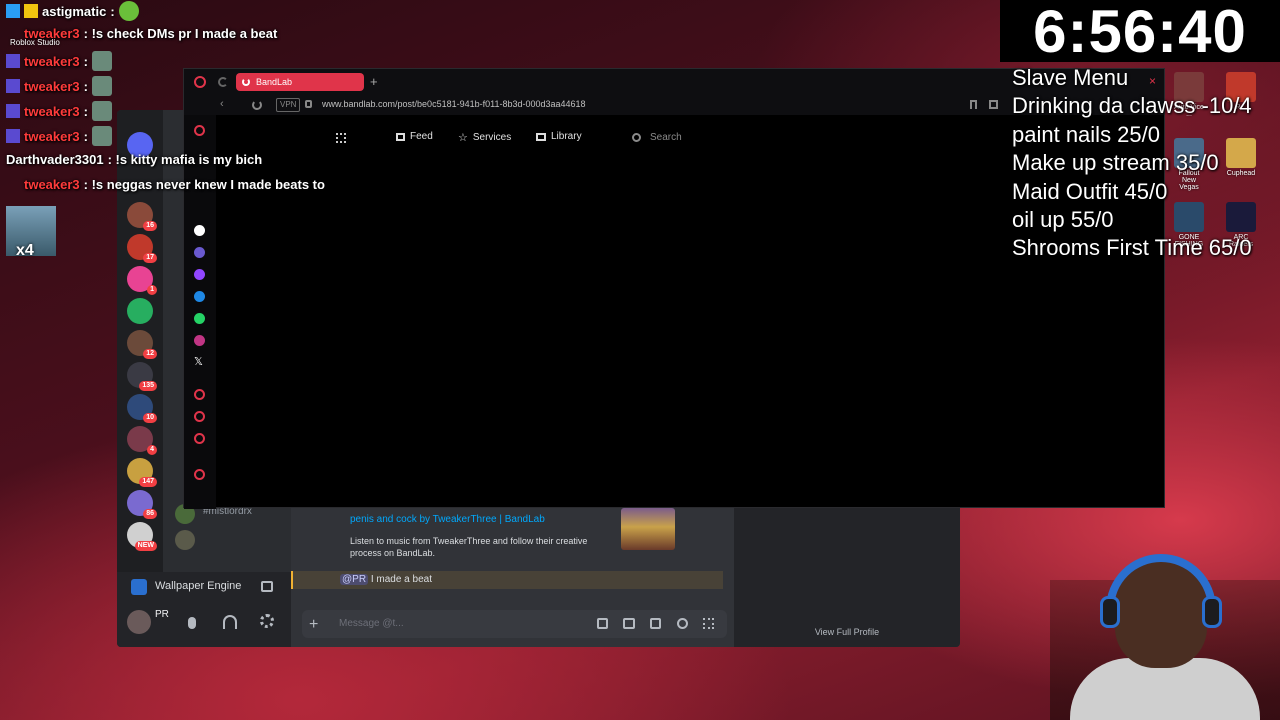 The image size is (1280, 720). What do you see at coordinates (648, 529) in the screenshot?
I see `embed-thumbnail` at bounding box center [648, 529].